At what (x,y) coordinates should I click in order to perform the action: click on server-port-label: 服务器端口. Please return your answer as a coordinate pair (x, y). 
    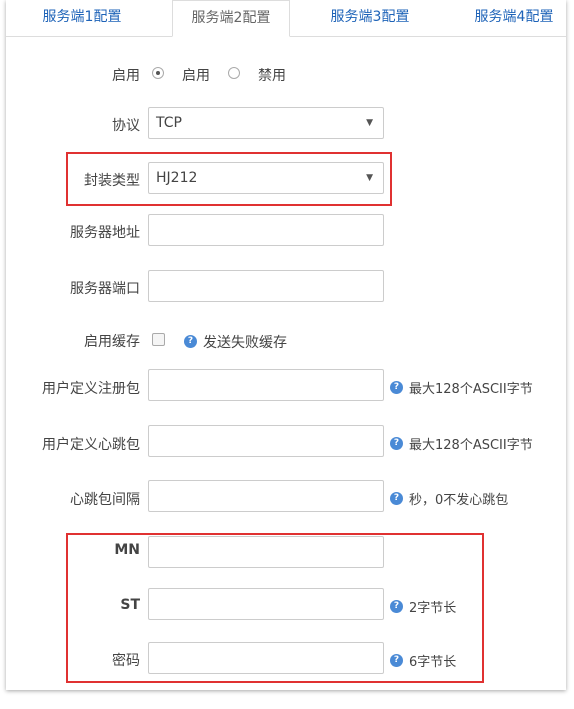
    Looking at the image, I should click on (105, 289).